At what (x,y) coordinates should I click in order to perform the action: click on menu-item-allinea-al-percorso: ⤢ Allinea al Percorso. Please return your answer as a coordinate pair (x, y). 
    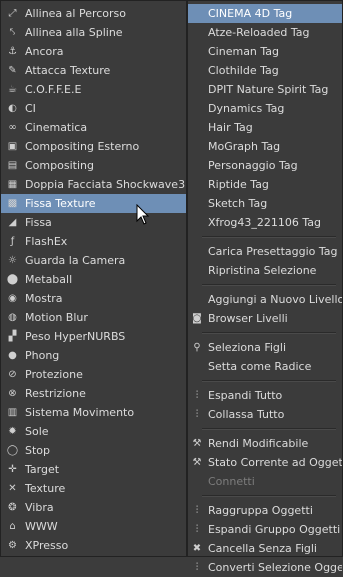
    Looking at the image, I should click on (93, 13).